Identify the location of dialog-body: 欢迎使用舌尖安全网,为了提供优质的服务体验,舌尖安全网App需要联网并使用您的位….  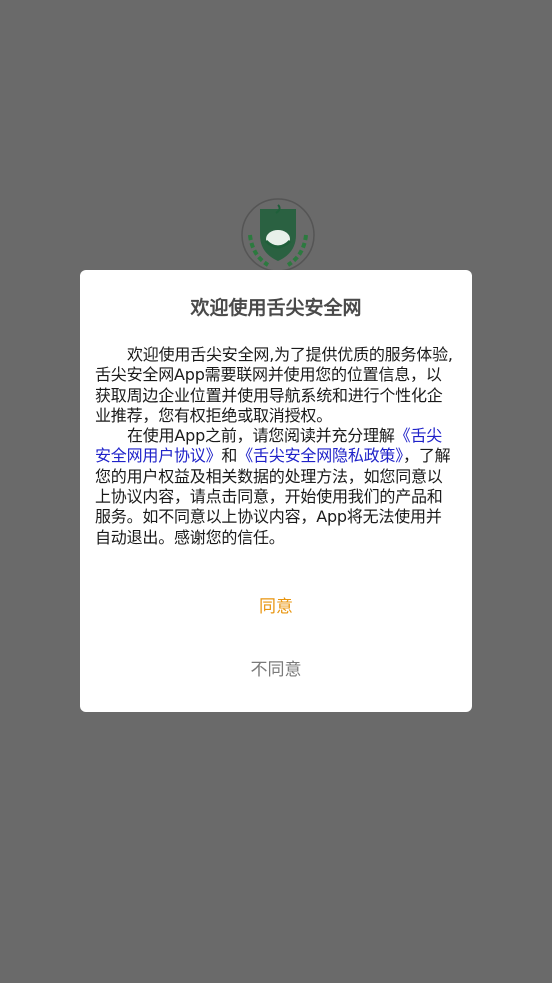
(276, 446).